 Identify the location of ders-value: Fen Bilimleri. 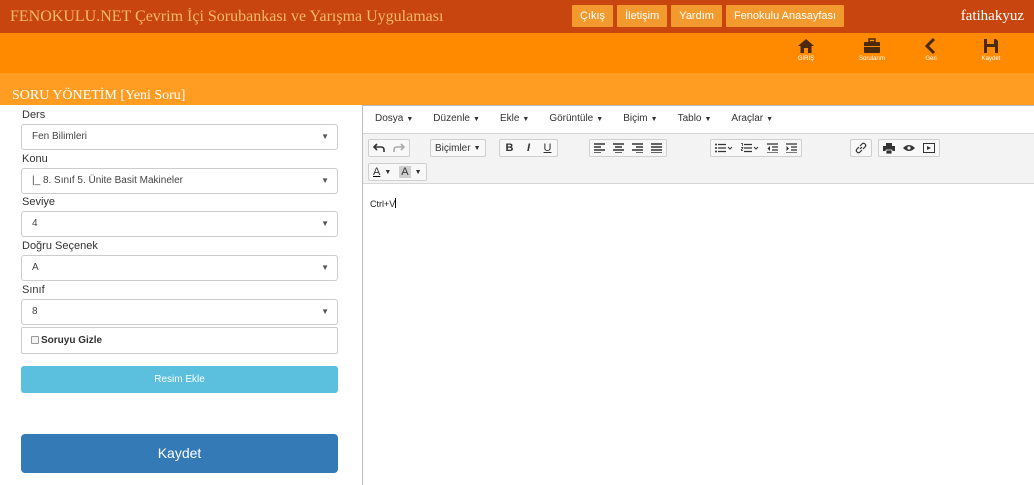
(60, 136).